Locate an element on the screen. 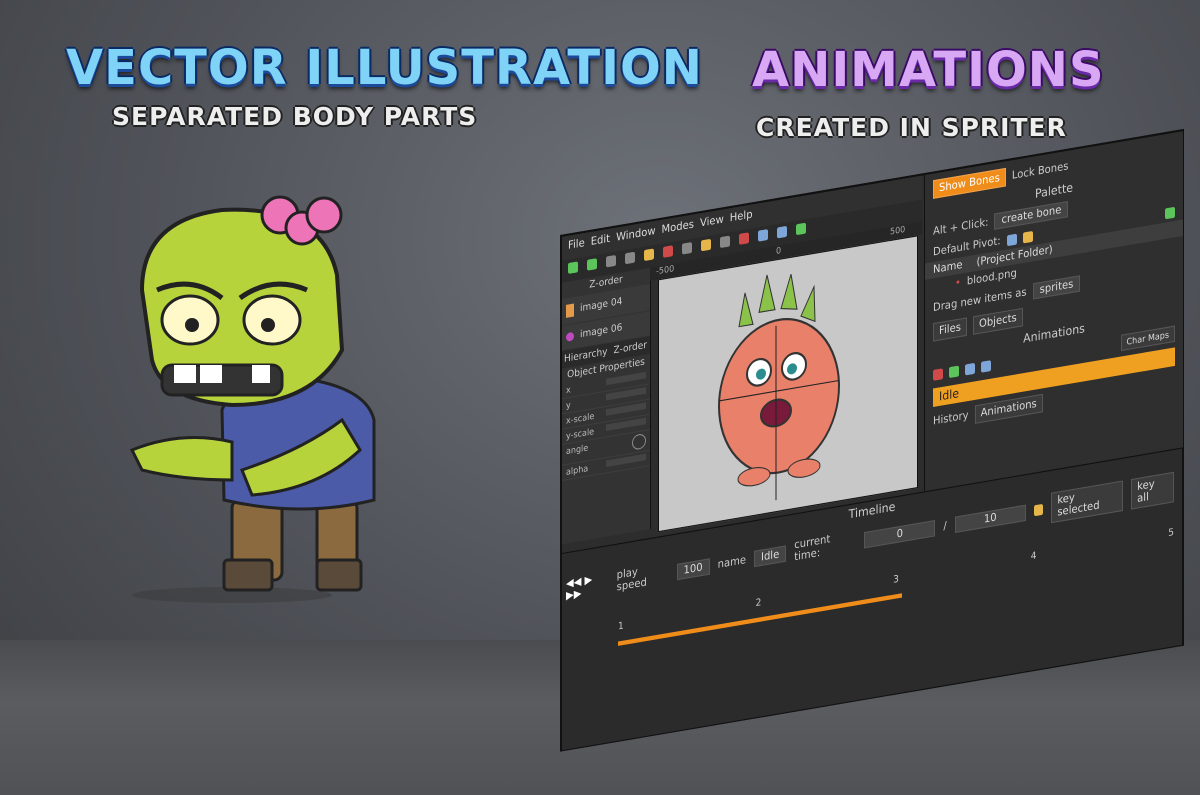 The height and width of the screenshot is (795, 1200). right-title: ANIMATIONS is located at coordinates (928, 70).